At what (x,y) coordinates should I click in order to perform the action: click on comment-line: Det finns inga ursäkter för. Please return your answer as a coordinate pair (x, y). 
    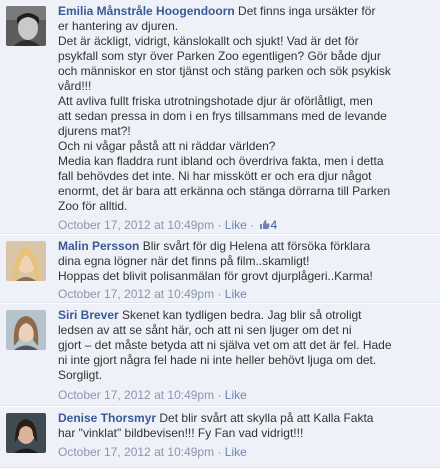
    Looking at the image, I should click on (305, 11).